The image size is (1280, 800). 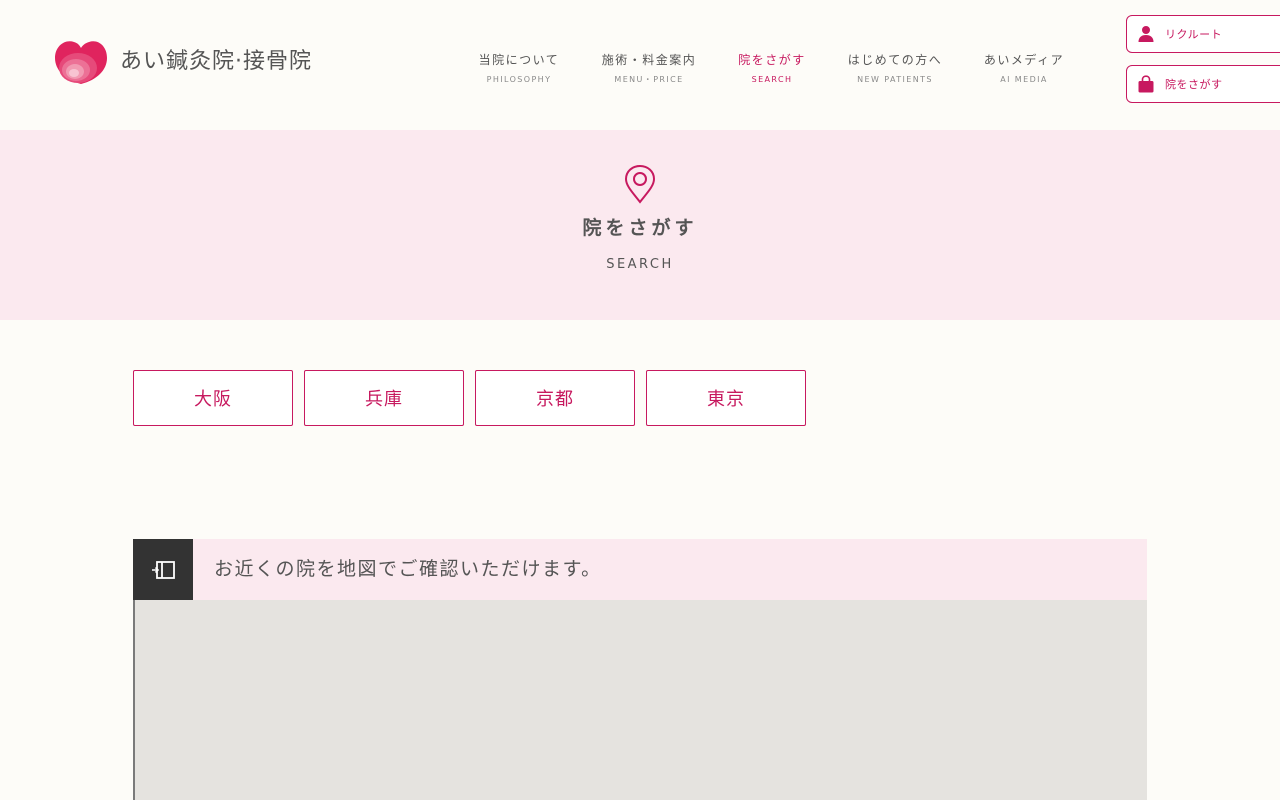 What do you see at coordinates (640, 228) in the screenshot?
I see `page-title: 院をさがす` at bounding box center [640, 228].